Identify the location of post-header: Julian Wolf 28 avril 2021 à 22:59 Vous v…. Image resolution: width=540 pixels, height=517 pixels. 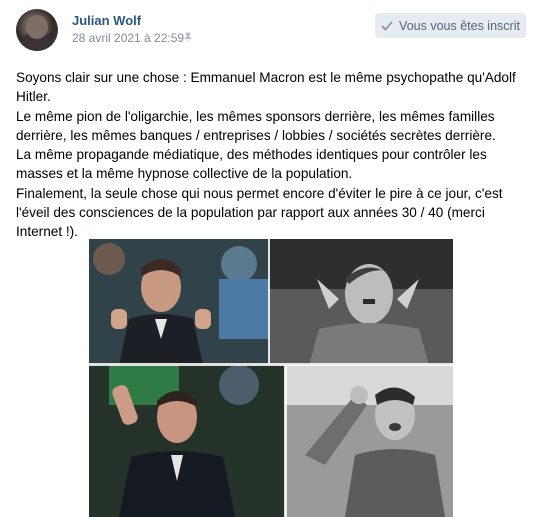
(270, 30).